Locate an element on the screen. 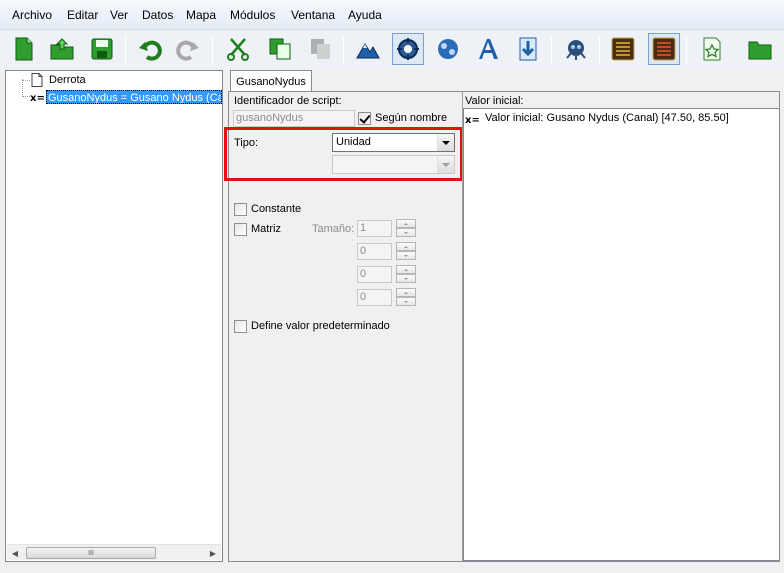  cut-button is located at coordinates (238, 49).